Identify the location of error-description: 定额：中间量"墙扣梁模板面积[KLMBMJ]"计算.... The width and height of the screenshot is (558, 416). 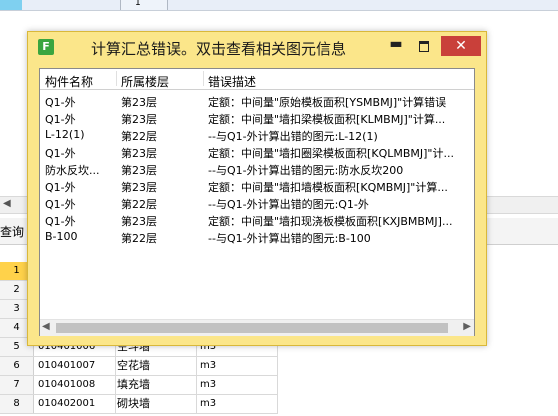
(327, 119).